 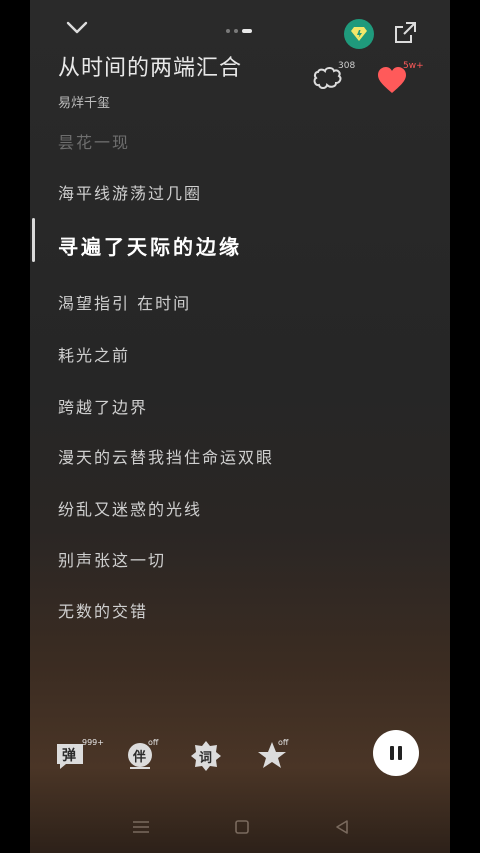 I want to click on lyric-style-button: 词, so click(x=206, y=756).